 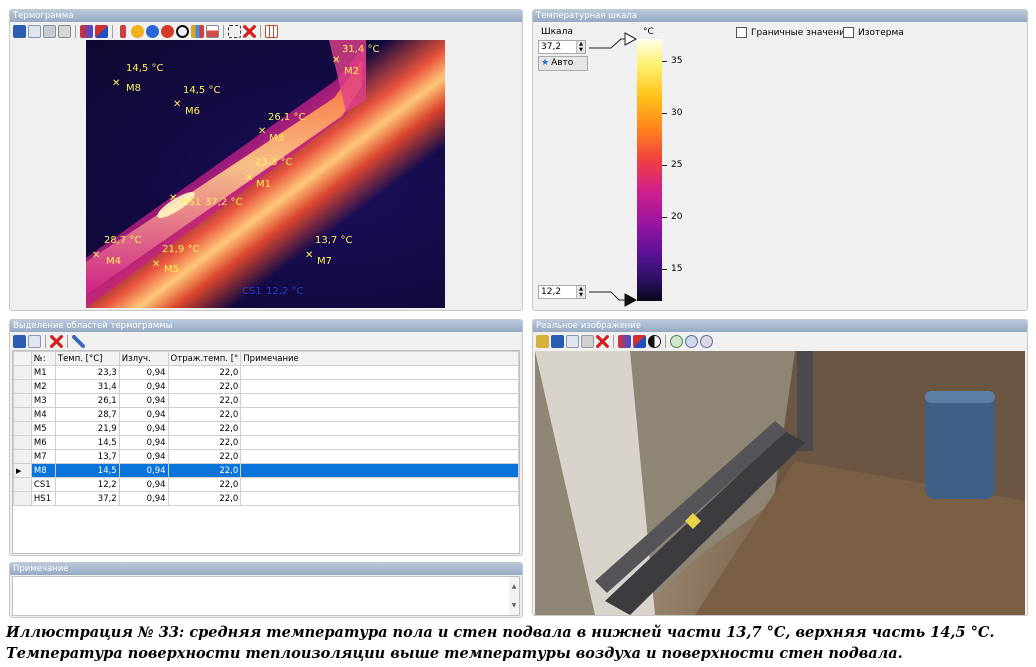 I want to click on marker-hs1-temp: 37,2 °C, so click(x=224, y=202).